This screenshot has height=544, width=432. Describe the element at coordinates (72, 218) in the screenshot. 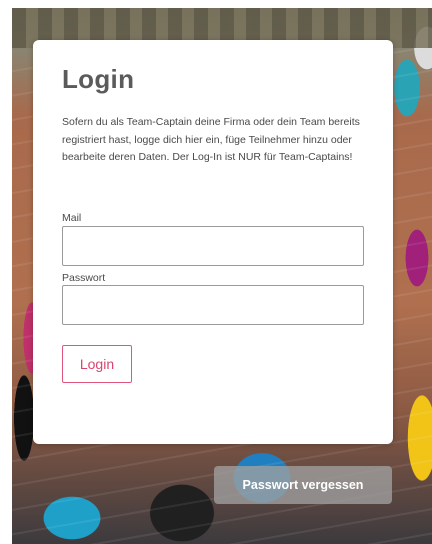

I see `mail-label: Mail` at that location.